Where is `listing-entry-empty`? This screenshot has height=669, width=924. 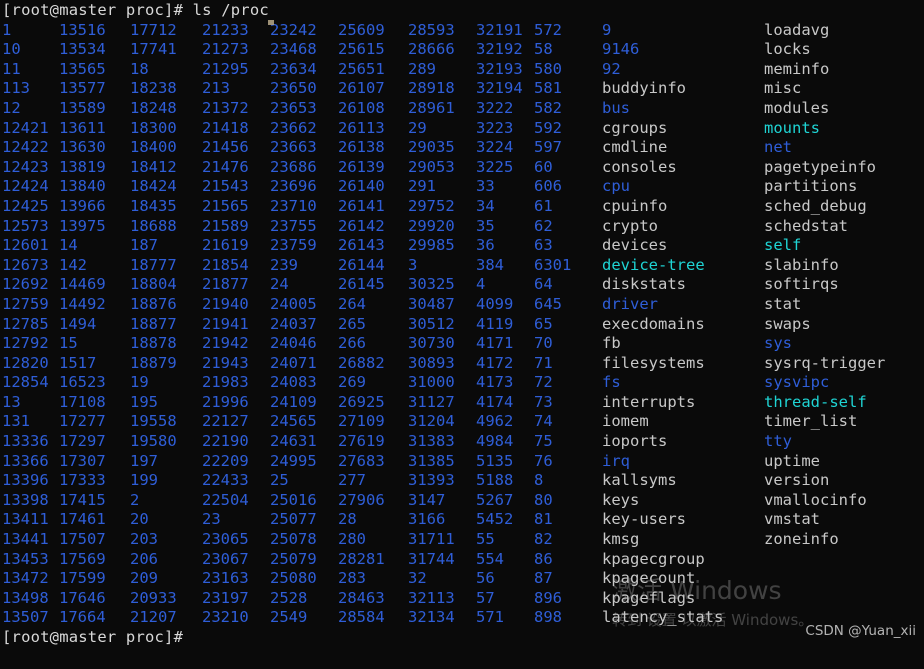
listing-entry-empty is located at coordinates (844, 579).